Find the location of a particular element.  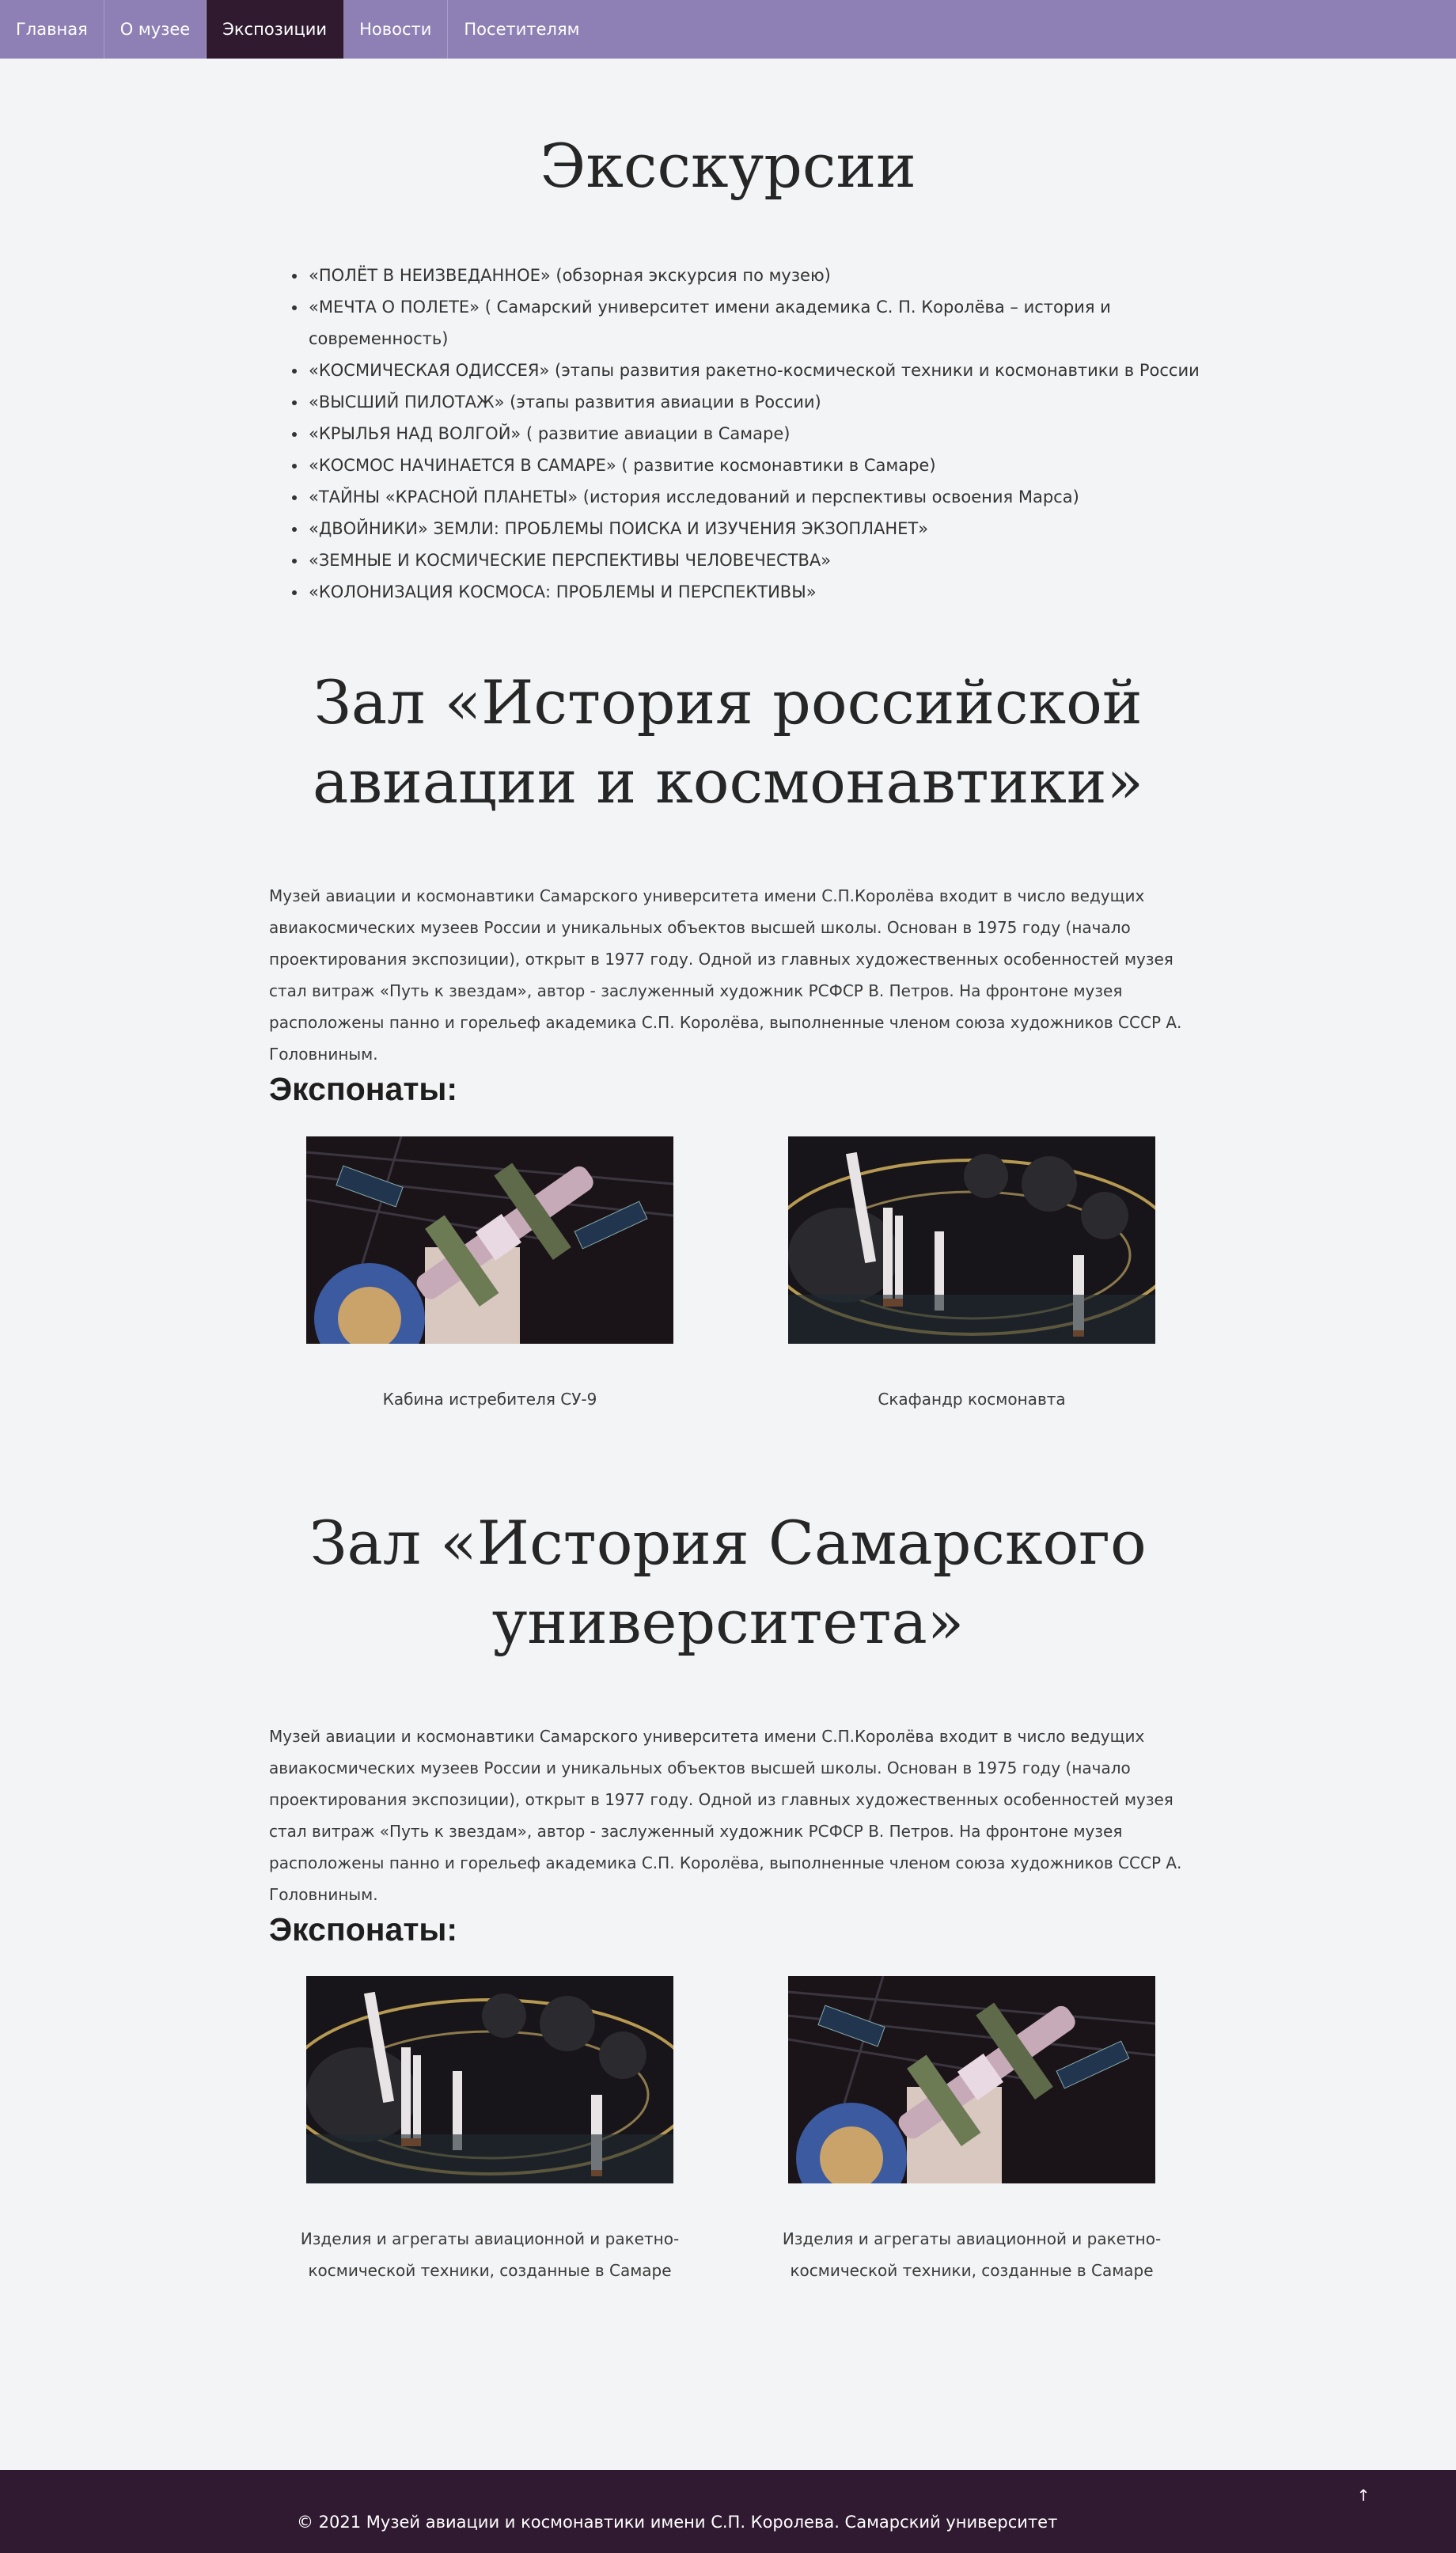

arrow-up-icon: ↑ is located at coordinates (1363, 2495).